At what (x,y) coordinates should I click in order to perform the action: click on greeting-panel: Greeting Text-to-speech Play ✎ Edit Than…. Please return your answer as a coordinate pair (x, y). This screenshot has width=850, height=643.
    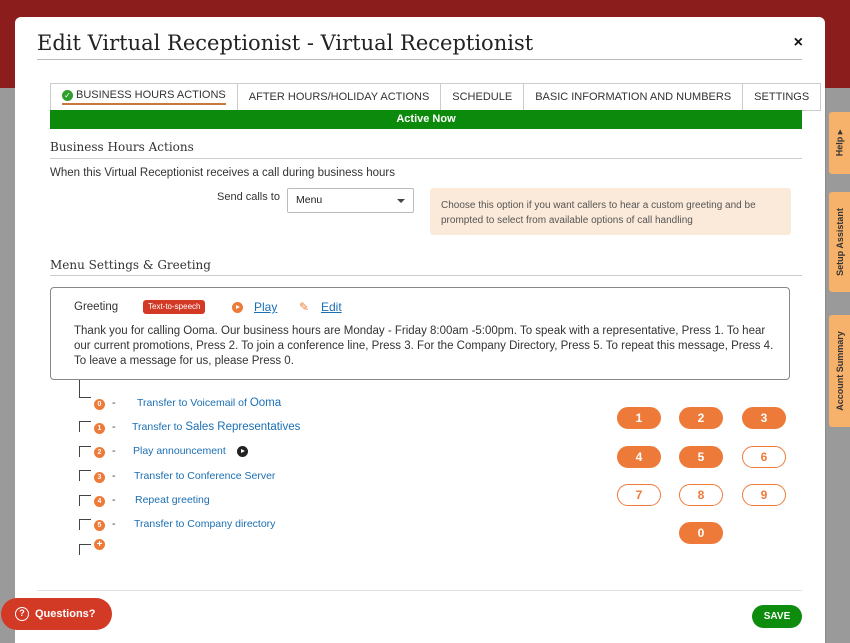
    Looking at the image, I should click on (420, 333).